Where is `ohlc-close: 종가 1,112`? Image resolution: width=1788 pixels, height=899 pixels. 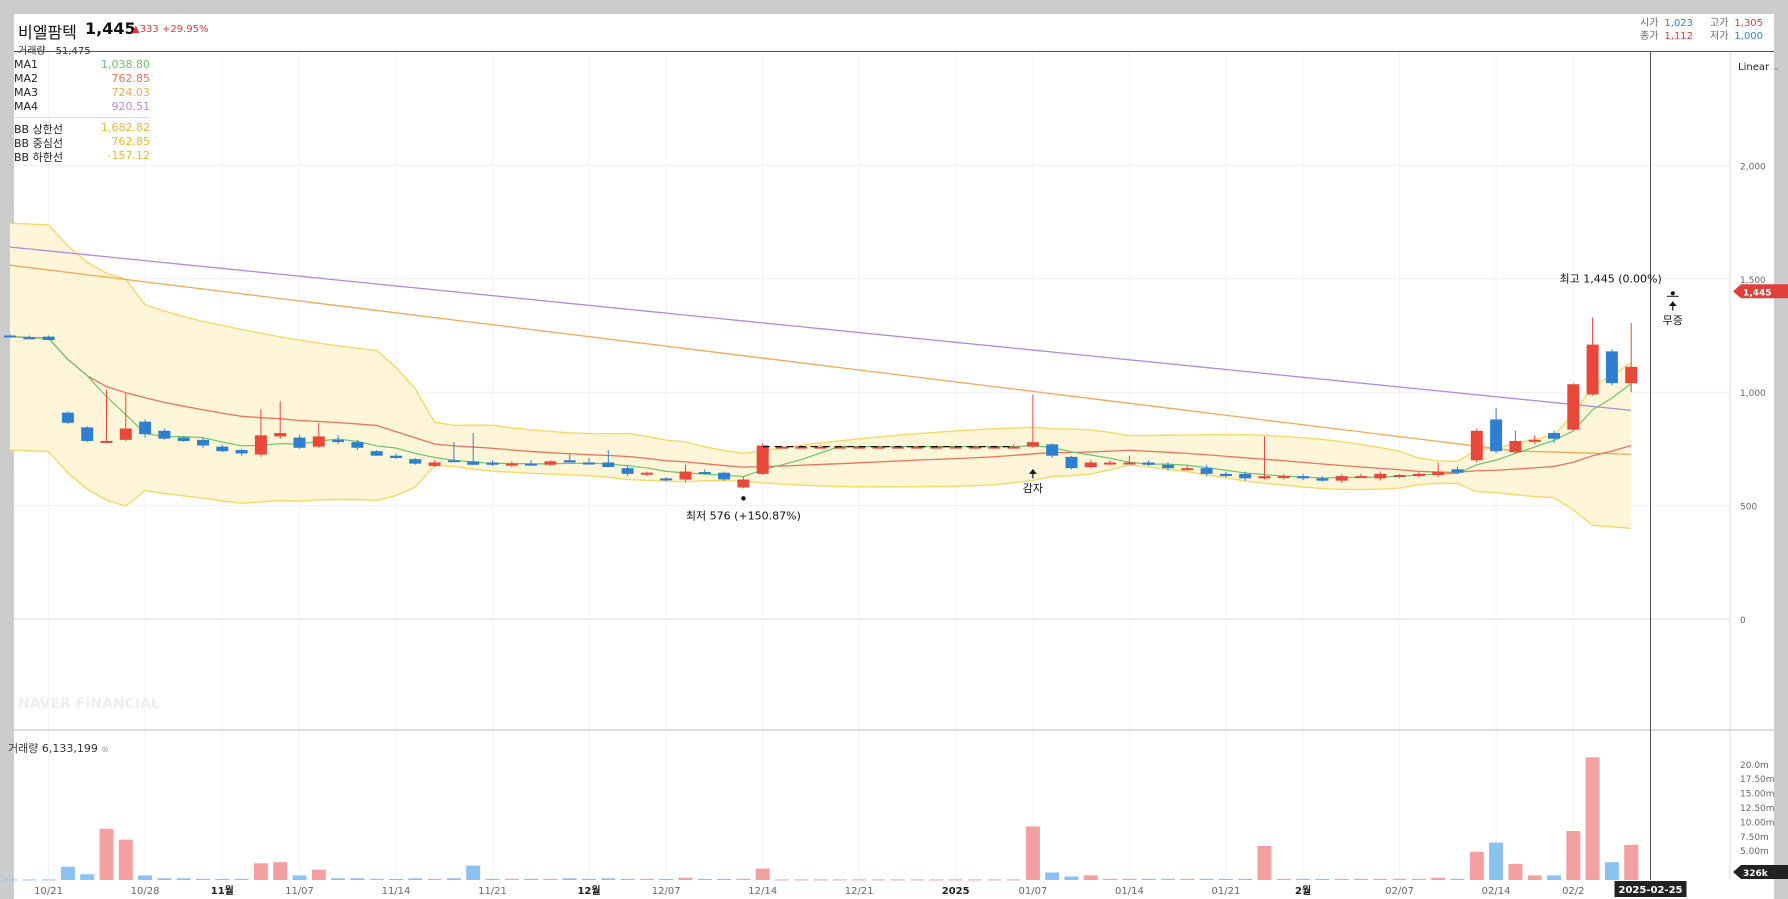
ohlc-close: 종가 1,112 is located at coordinates (1666, 34).